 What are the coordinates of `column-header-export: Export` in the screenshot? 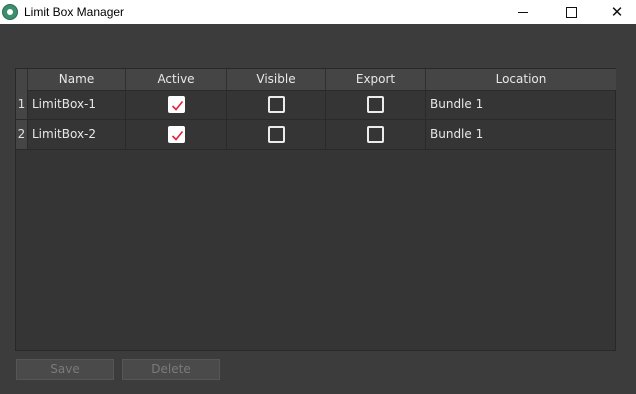 It's located at (376, 79).